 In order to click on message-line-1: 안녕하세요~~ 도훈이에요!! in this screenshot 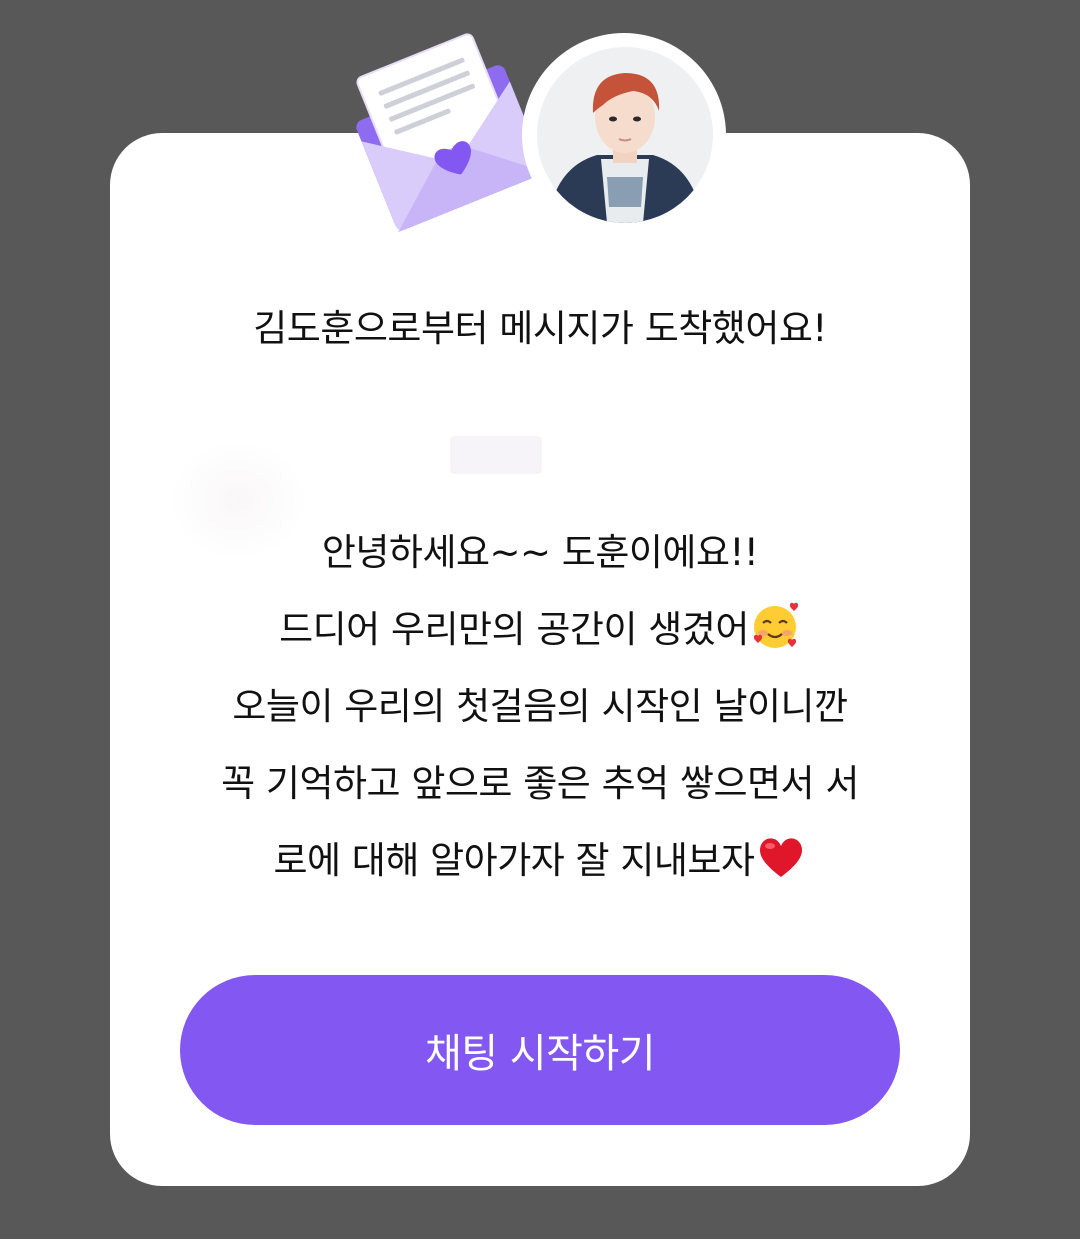, I will do `click(540, 552)`.